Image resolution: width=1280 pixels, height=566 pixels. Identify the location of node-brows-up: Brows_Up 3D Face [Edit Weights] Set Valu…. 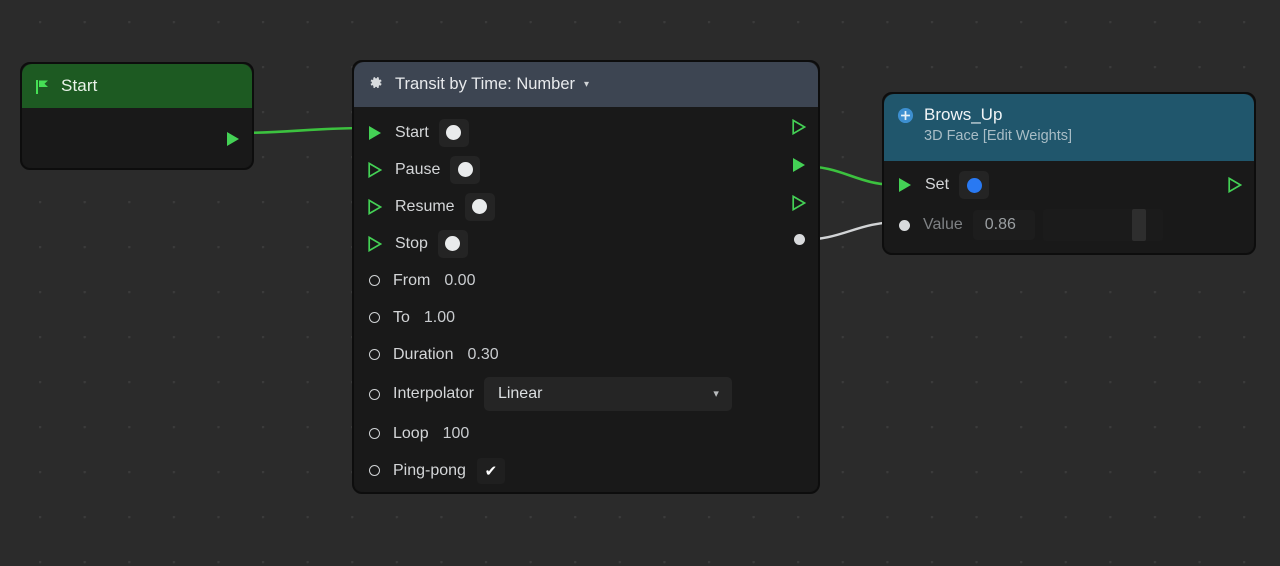
(1069, 173).